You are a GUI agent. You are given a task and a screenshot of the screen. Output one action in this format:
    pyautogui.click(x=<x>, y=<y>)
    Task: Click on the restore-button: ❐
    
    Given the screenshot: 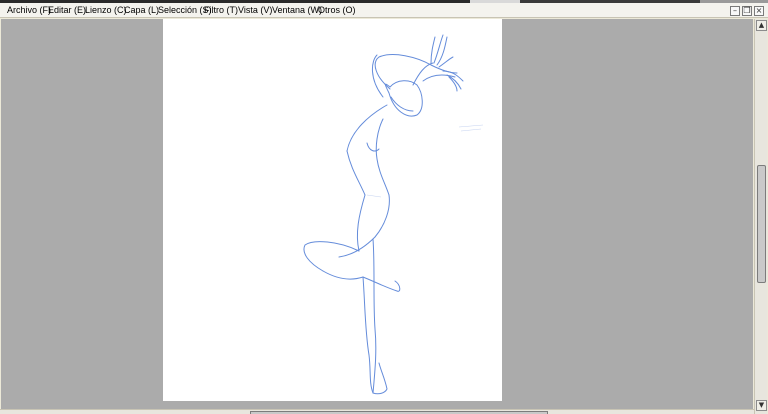 What is the action you would take?
    pyautogui.click(x=747, y=11)
    